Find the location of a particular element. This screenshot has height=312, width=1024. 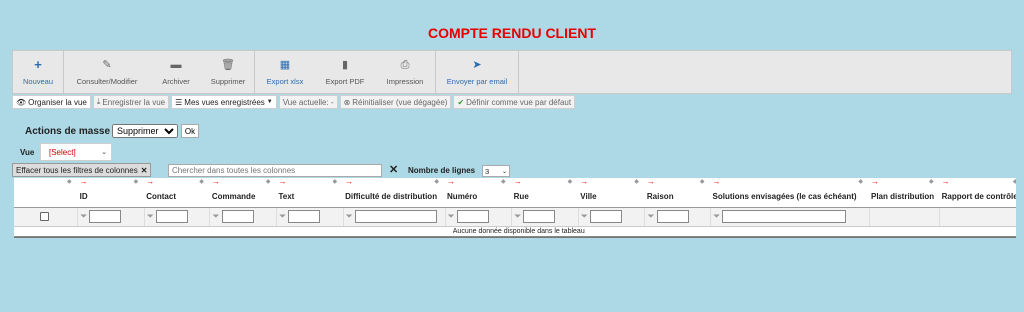

empty-table-message: Aucune donnée disponible dans le tableau is located at coordinates (515, 231).